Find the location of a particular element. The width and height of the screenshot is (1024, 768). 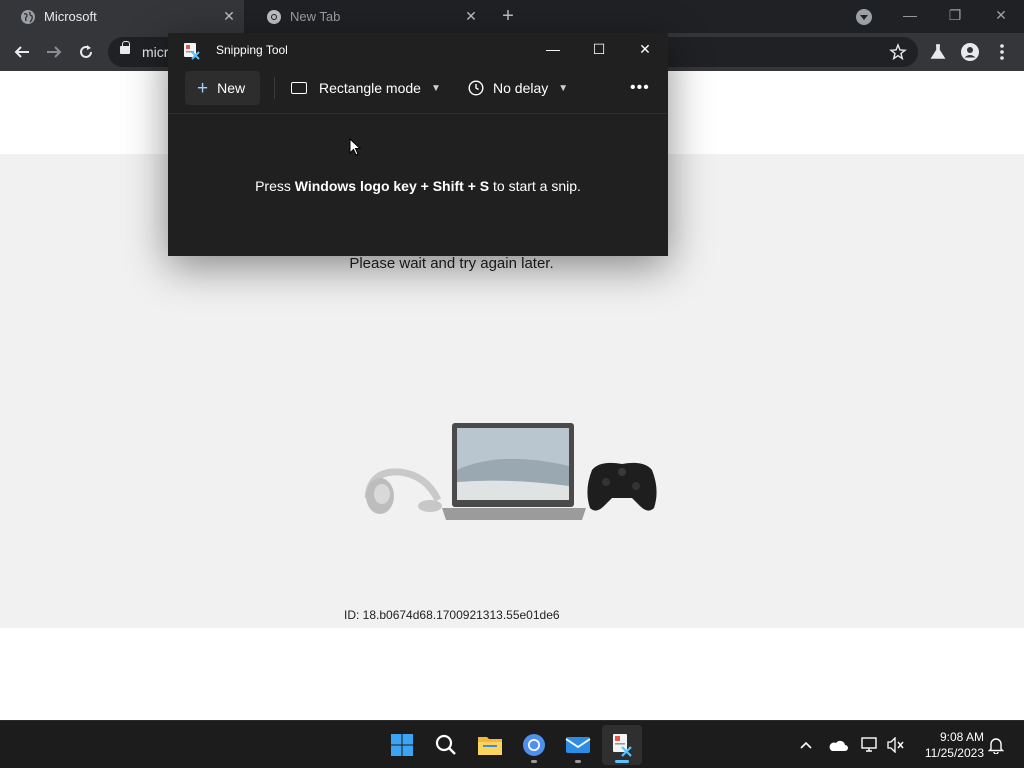

clock-time: 9:08 AM is located at coordinates (961, 737).